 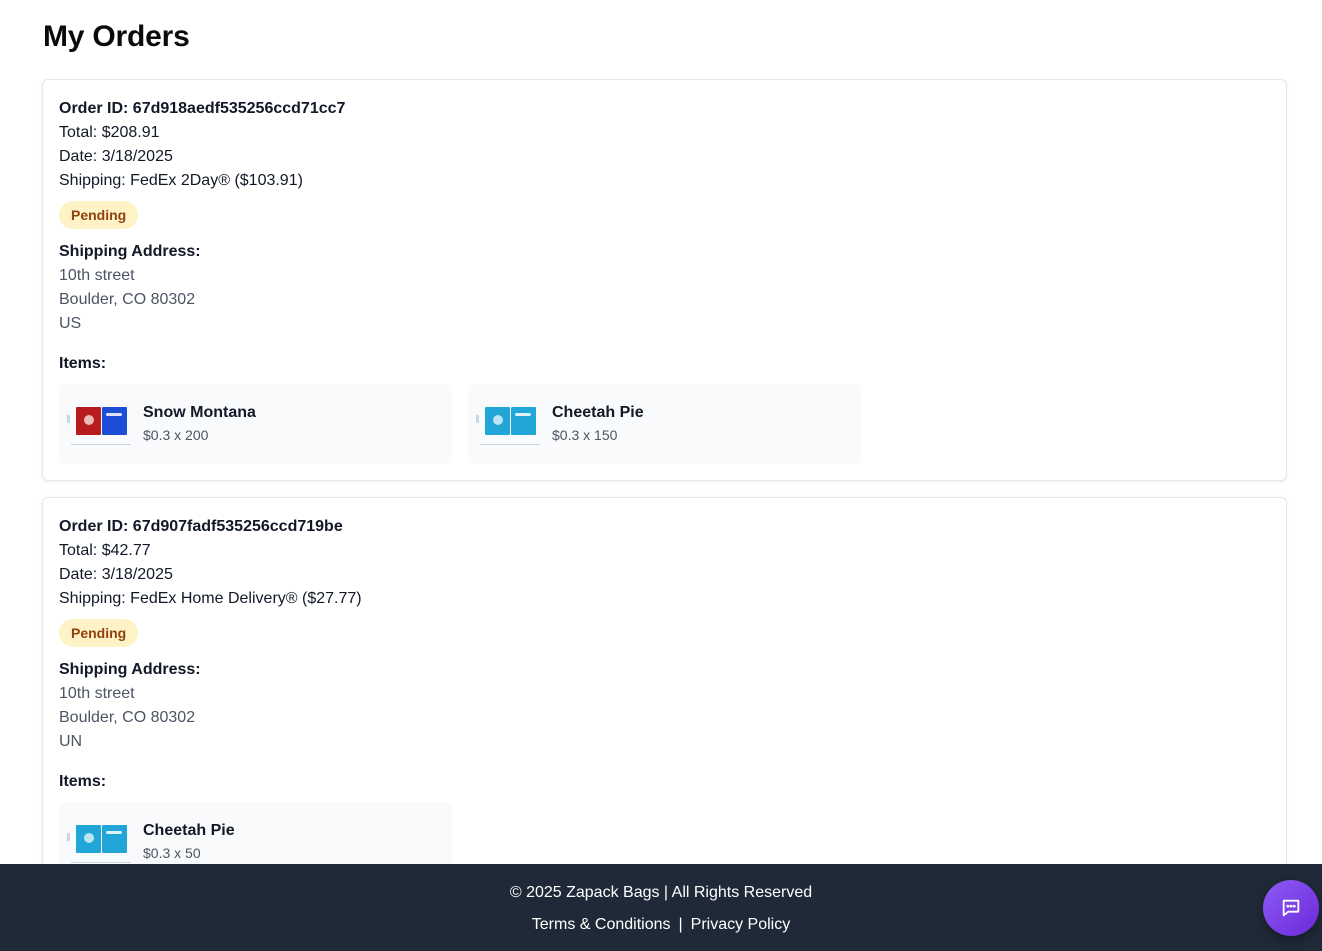 What do you see at coordinates (181, 180) in the screenshot?
I see `order-shipping: Shipping: FedEx 2Day® ($103.91)` at bounding box center [181, 180].